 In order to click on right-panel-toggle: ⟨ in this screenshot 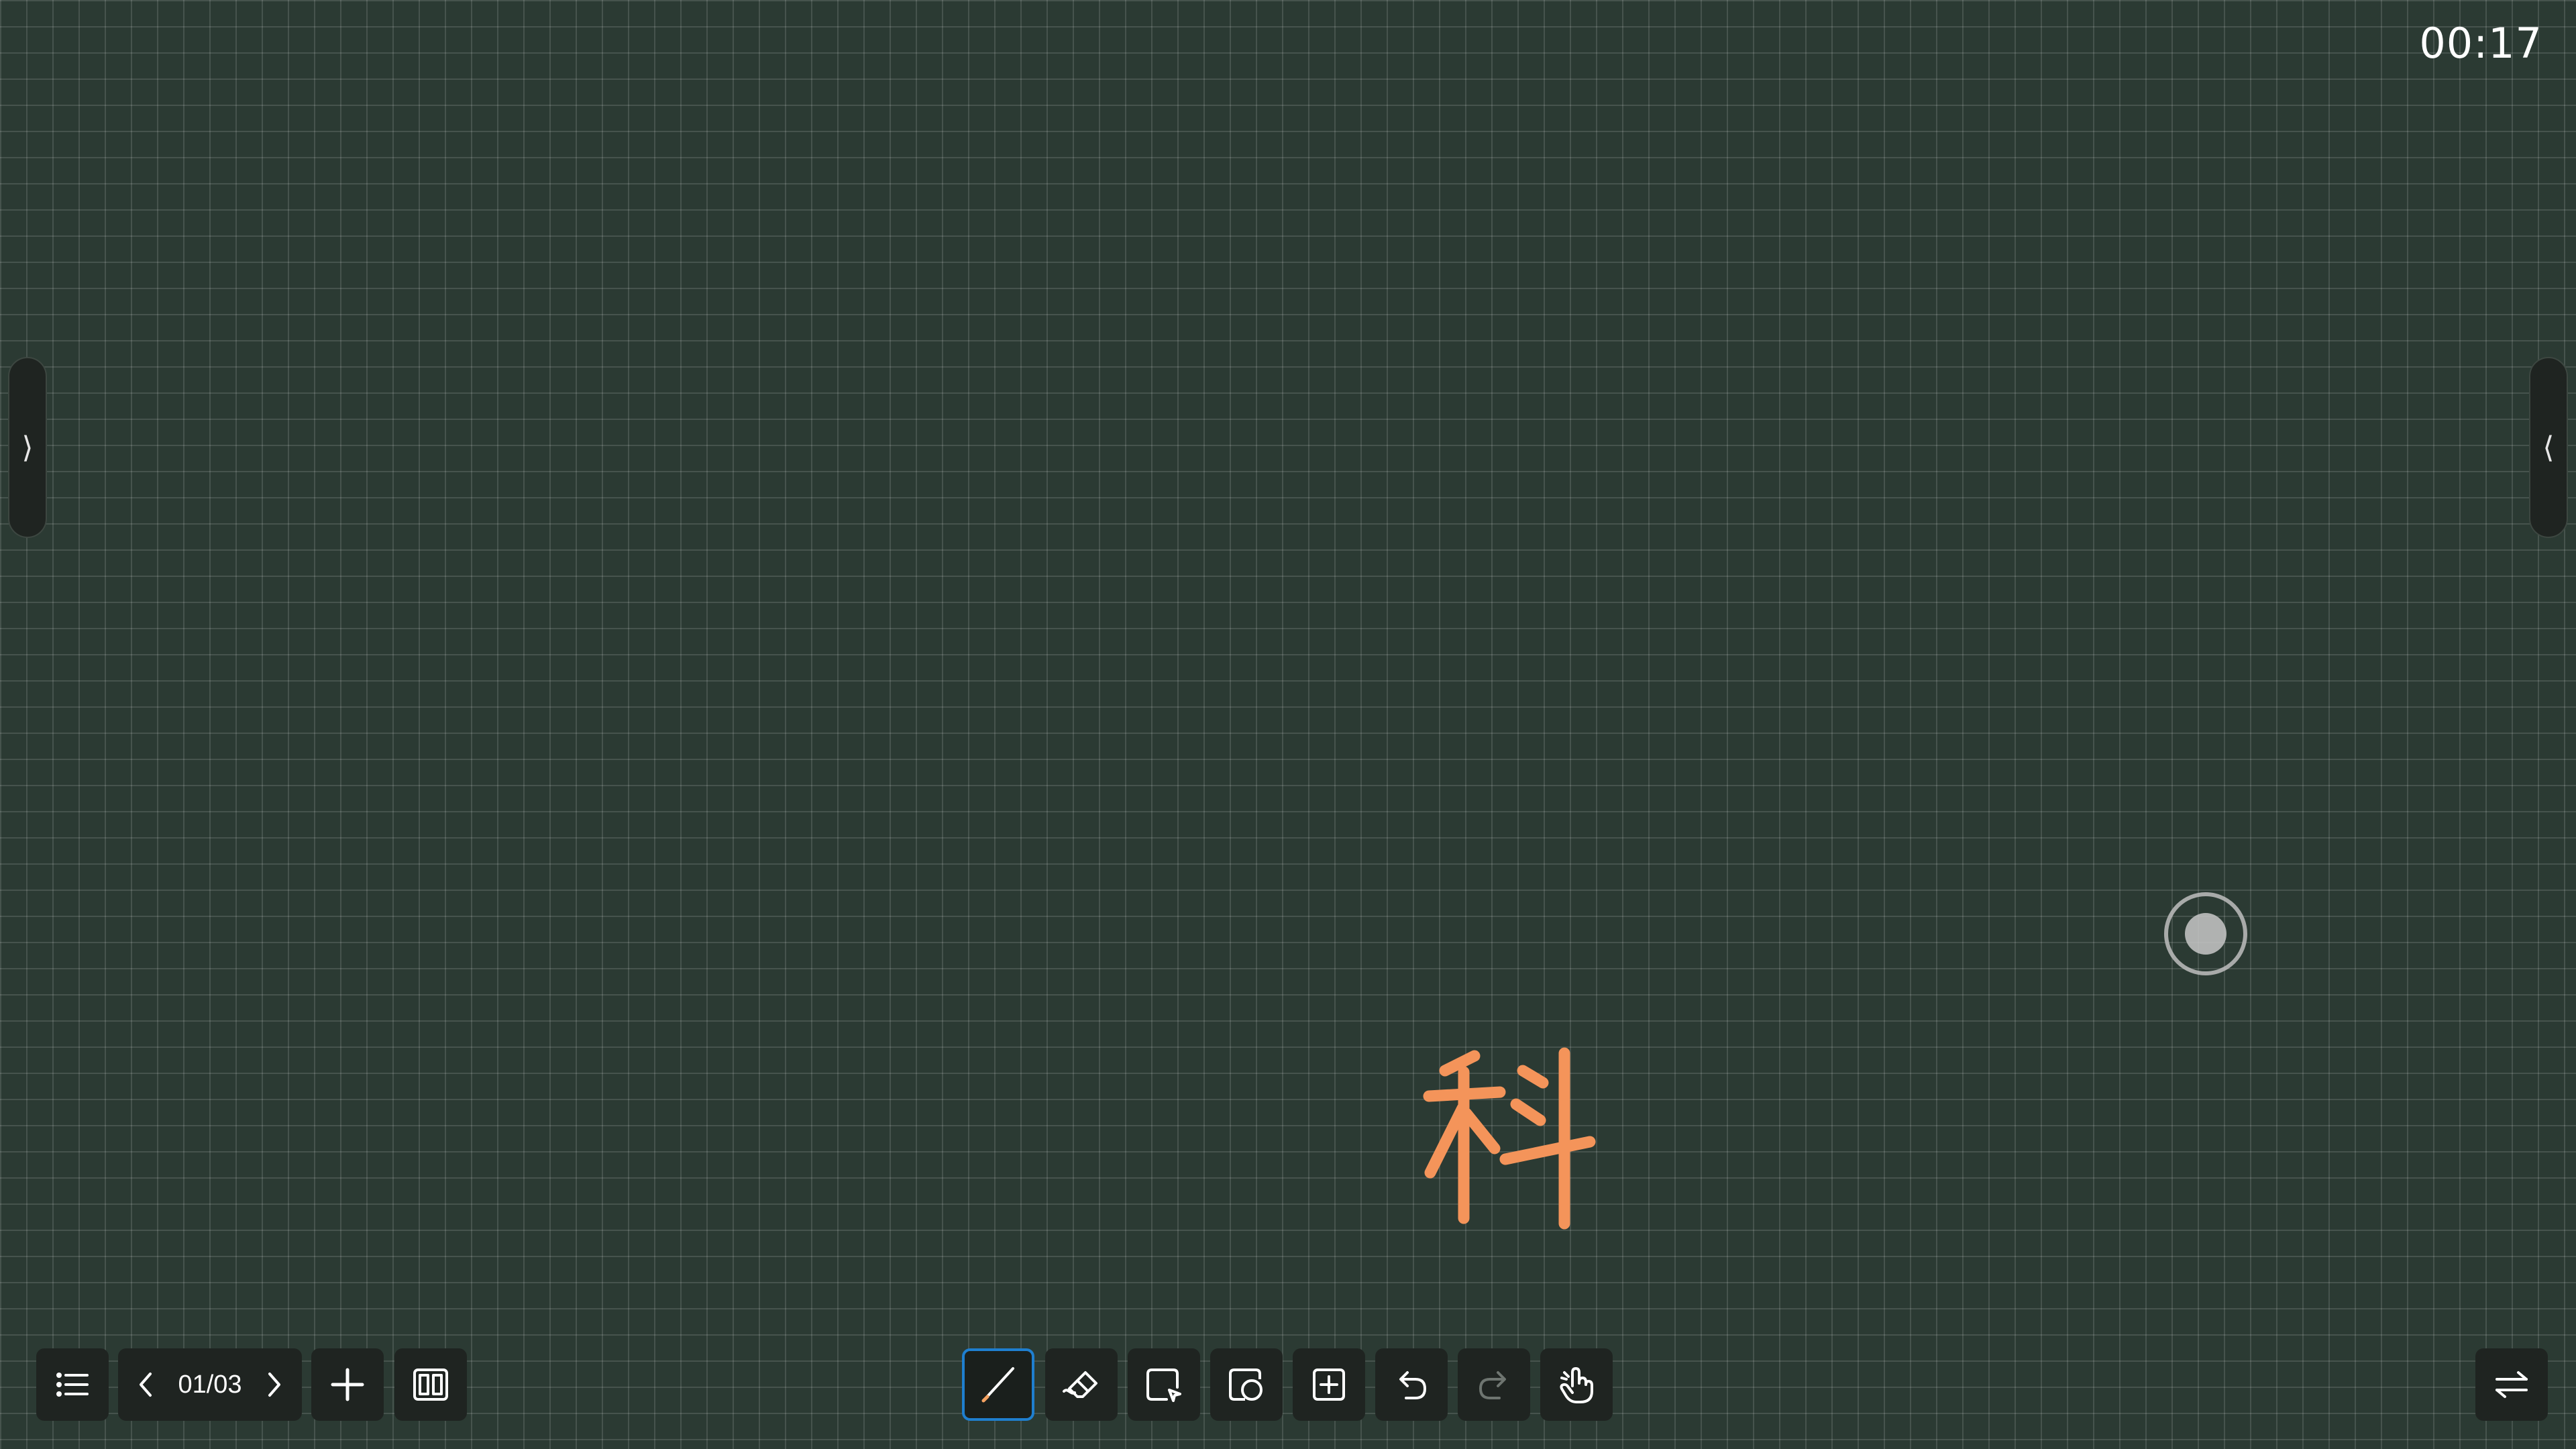, I will do `click(2548, 447)`.